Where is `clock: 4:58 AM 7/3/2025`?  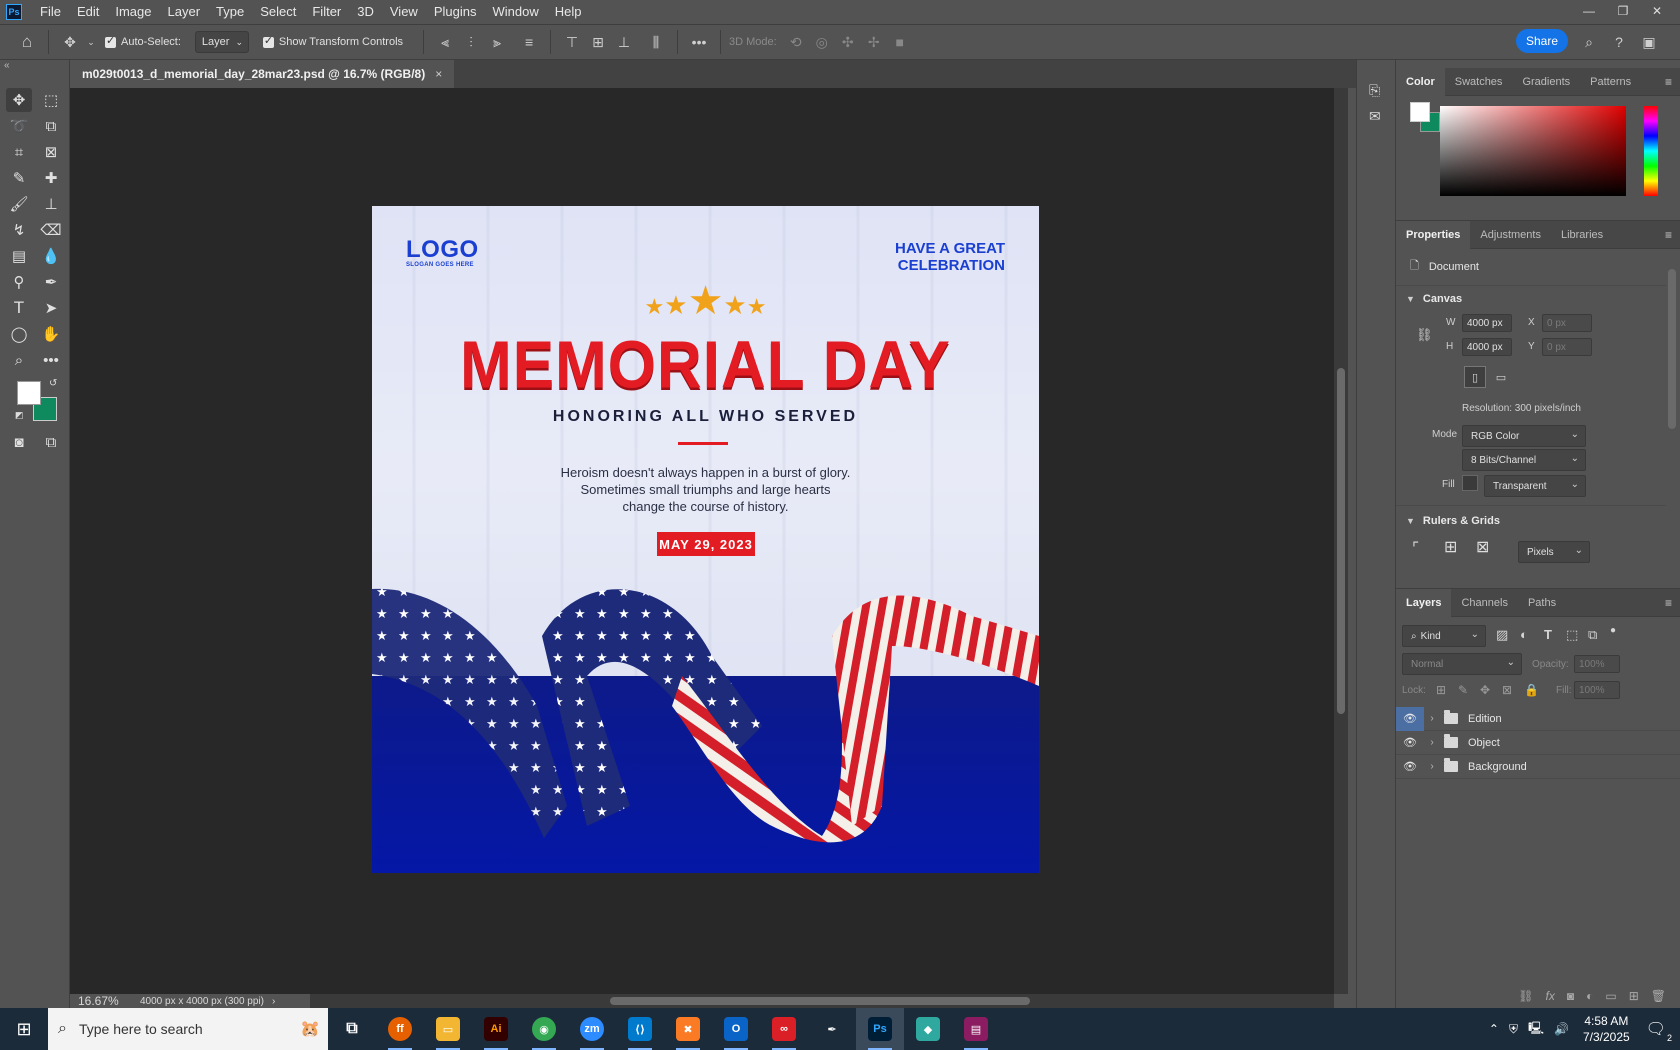
clock: 4:58 AM 7/3/2025 is located at coordinates (1606, 1029).